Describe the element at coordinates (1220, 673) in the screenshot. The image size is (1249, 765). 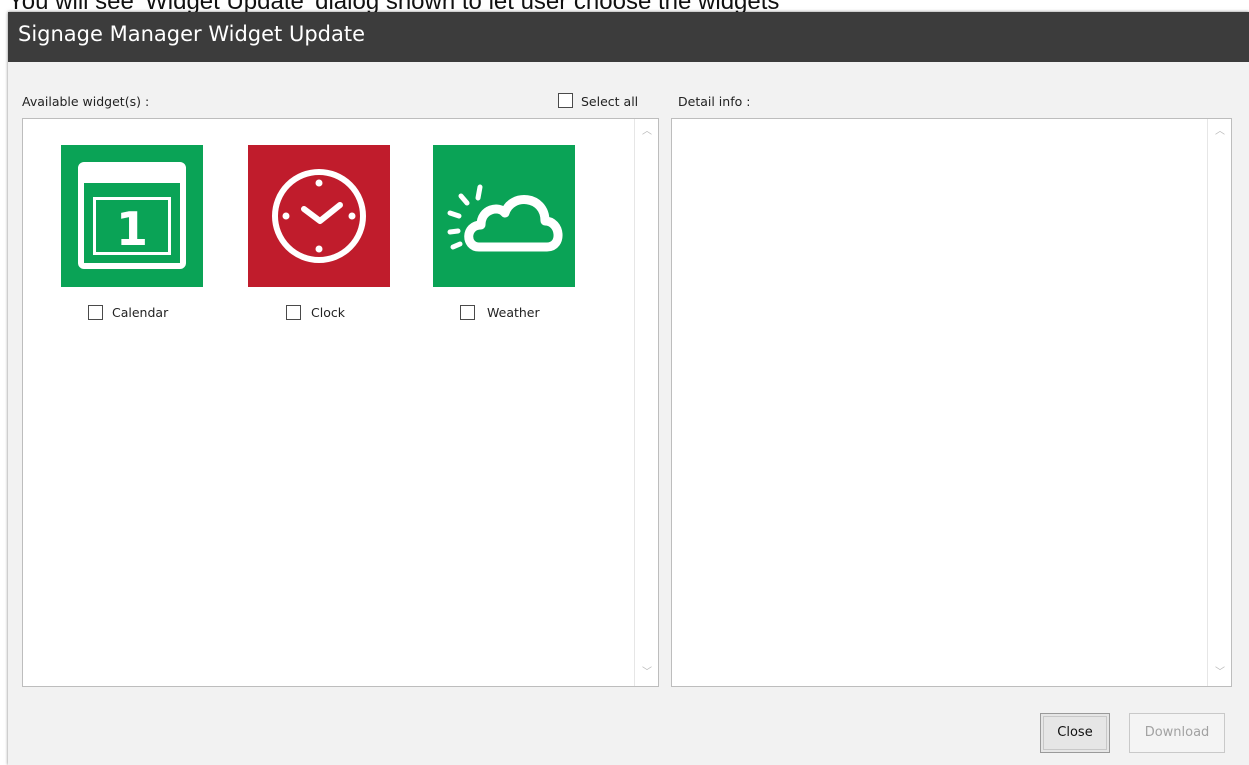
I see `detail-scroll-down-arrow-icon: ﹀` at that location.